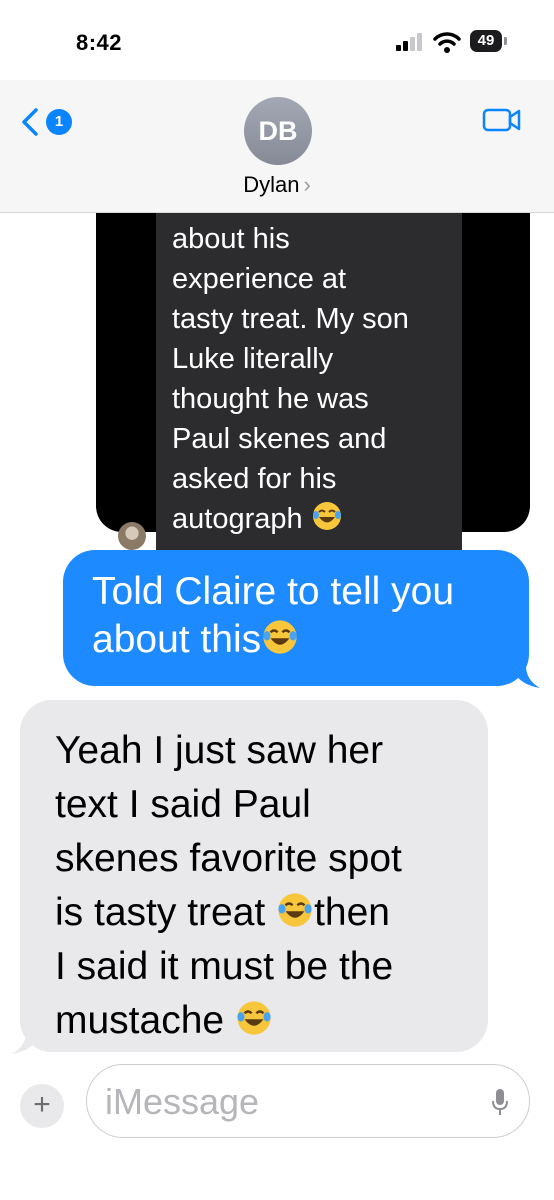  What do you see at coordinates (486, 41) in the screenshot?
I see `battery-level: 49` at bounding box center [486, 41].